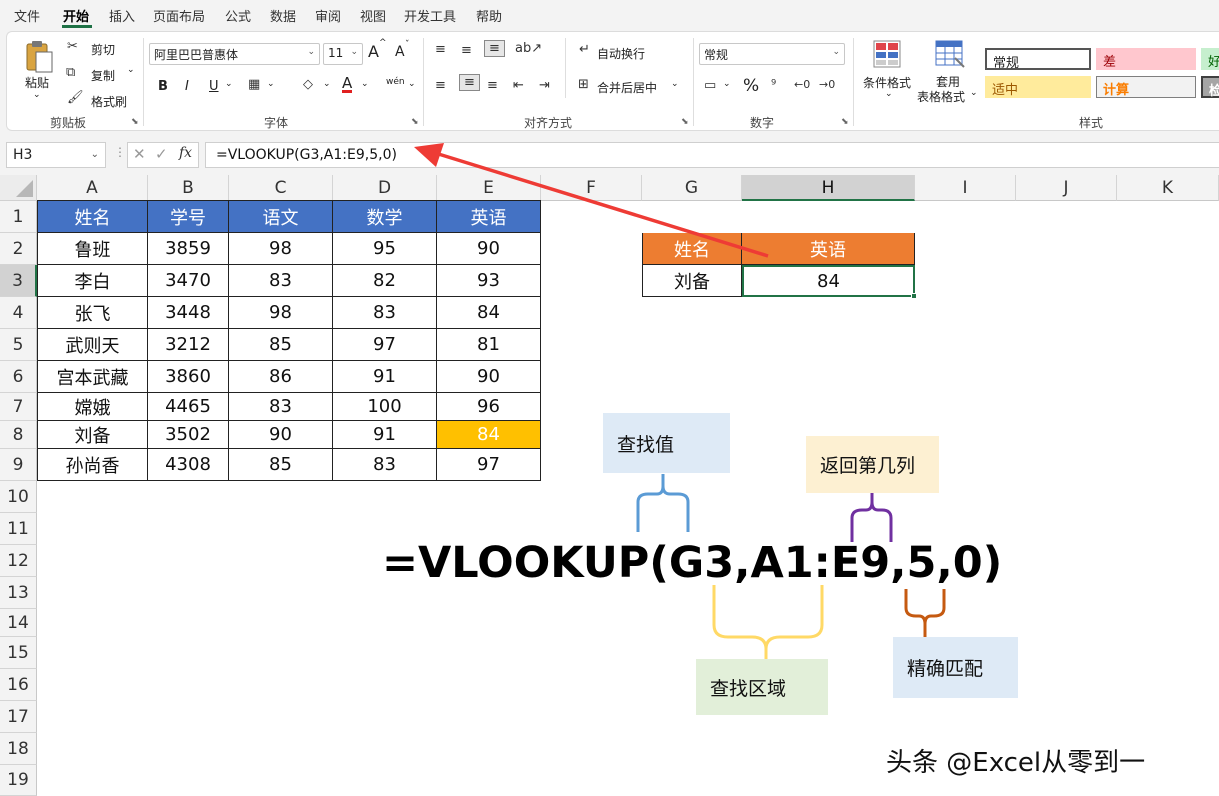  What do you see at coordinates (1016, 763) in the screenshot?
I see `watermark: 头条 @Excel从零到一` at bounding box center [1016, 763].